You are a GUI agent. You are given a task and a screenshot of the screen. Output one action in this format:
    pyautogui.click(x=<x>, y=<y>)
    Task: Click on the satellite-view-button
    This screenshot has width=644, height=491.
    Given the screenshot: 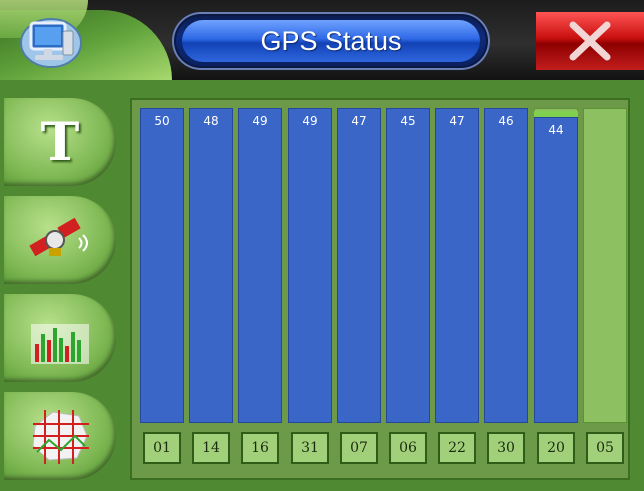 What is the action you would take?
    pyautogui.click(x=60, y=240)
    